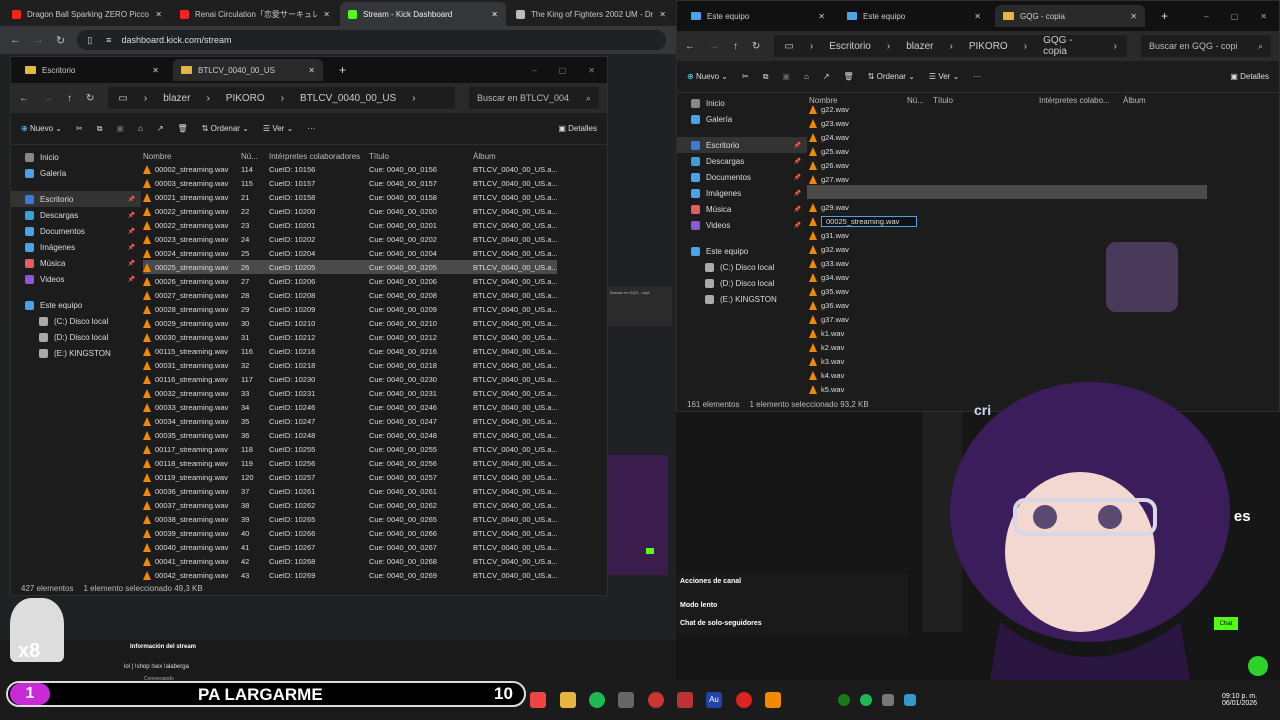 This screenshot has height=720, width=1280. Describe the element at coordinates (350, 239) in the screenshot. I see `table-row: 00023_streaming.wav 24 CueID: 10202 Cue` at that location.